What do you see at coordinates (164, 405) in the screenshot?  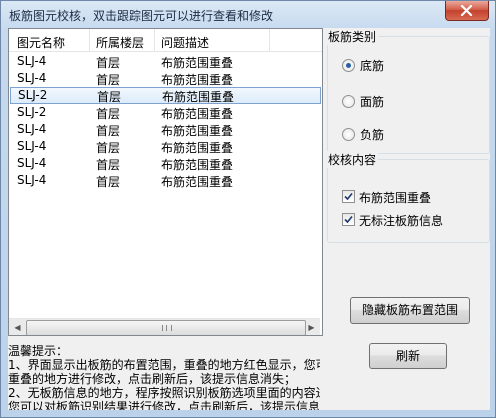 I see `tip-line: 您可以对板筋识别结果进行修改，点击刷新后，该提示信息` at bounding box center [164, 405].